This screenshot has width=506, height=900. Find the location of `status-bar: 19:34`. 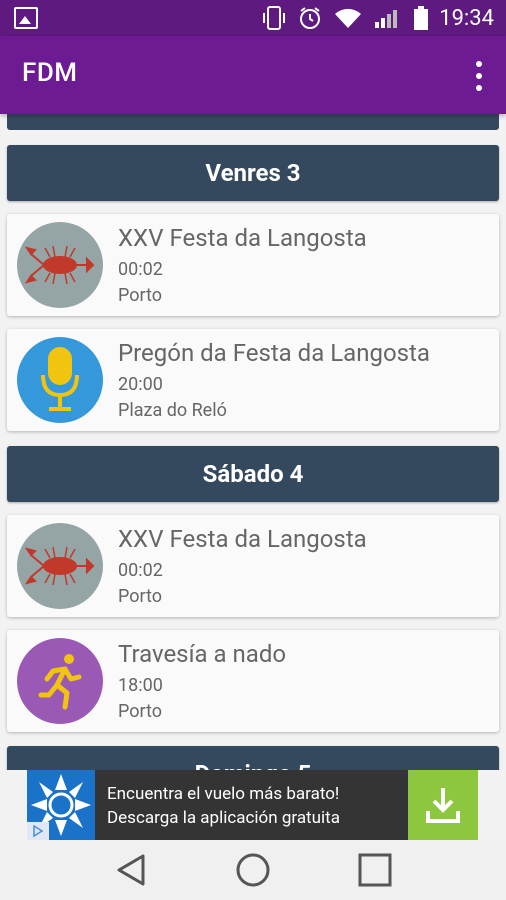

status-bar: 19:34 is located at coordinates (253, 18).